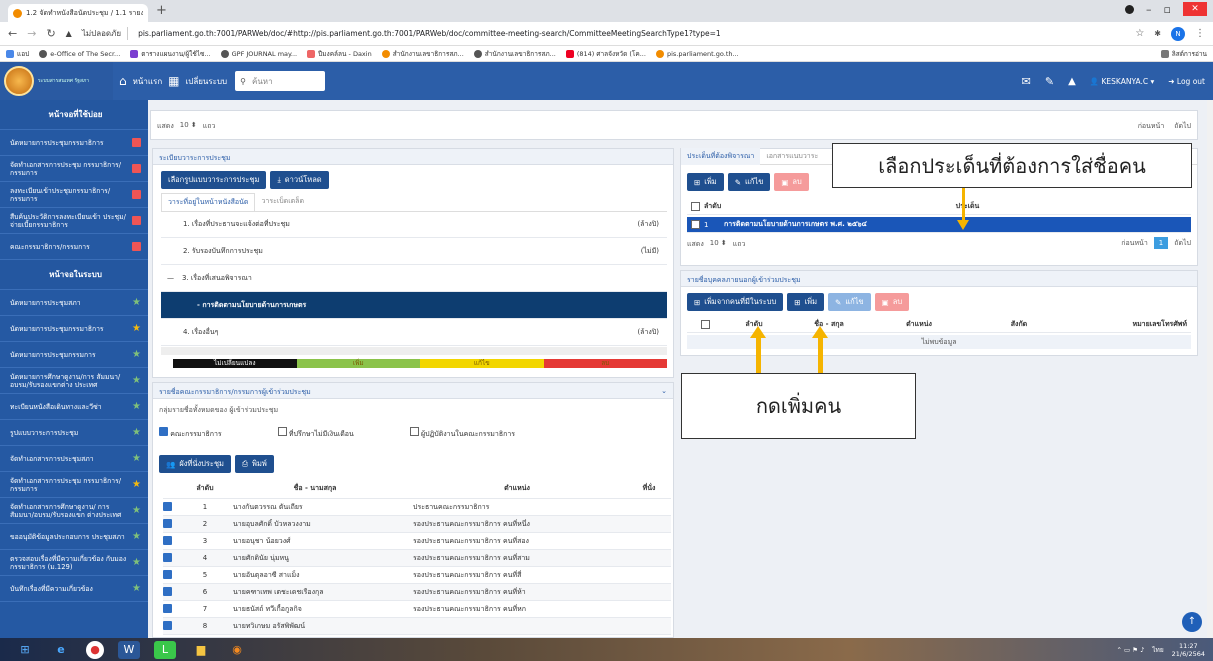 The height and width of the screenshot is (661, 1213). Describe the element at coordinates (1161, 243) in the screenshot. I see `issue-page-number: 1` at that location.